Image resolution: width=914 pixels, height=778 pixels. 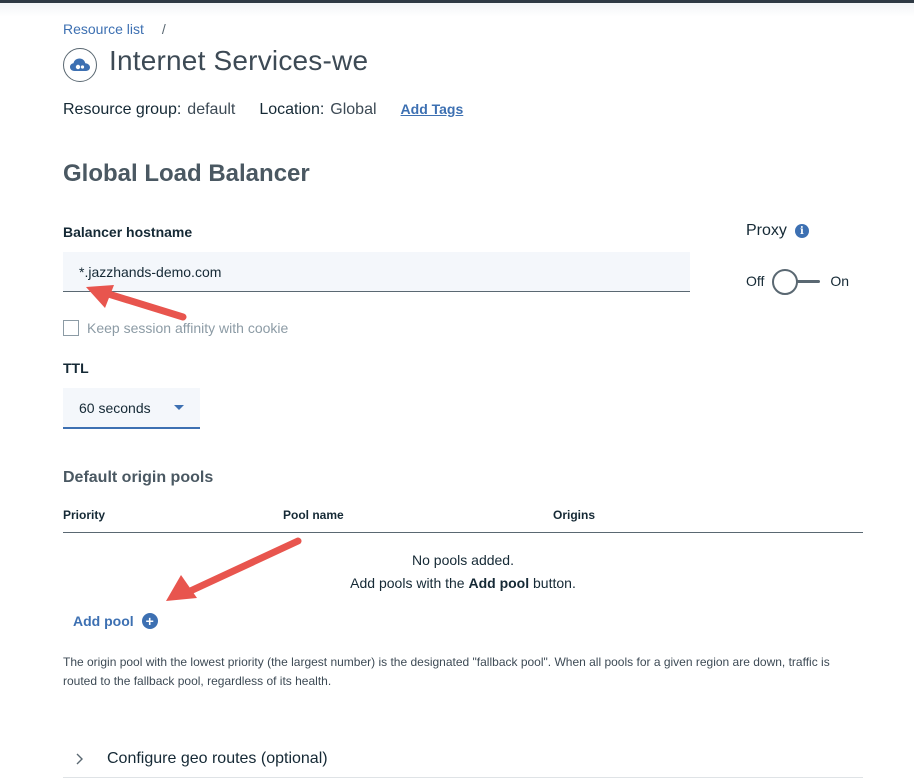 I want to click on ttl-label: TTL, so click(x=76, y=368).